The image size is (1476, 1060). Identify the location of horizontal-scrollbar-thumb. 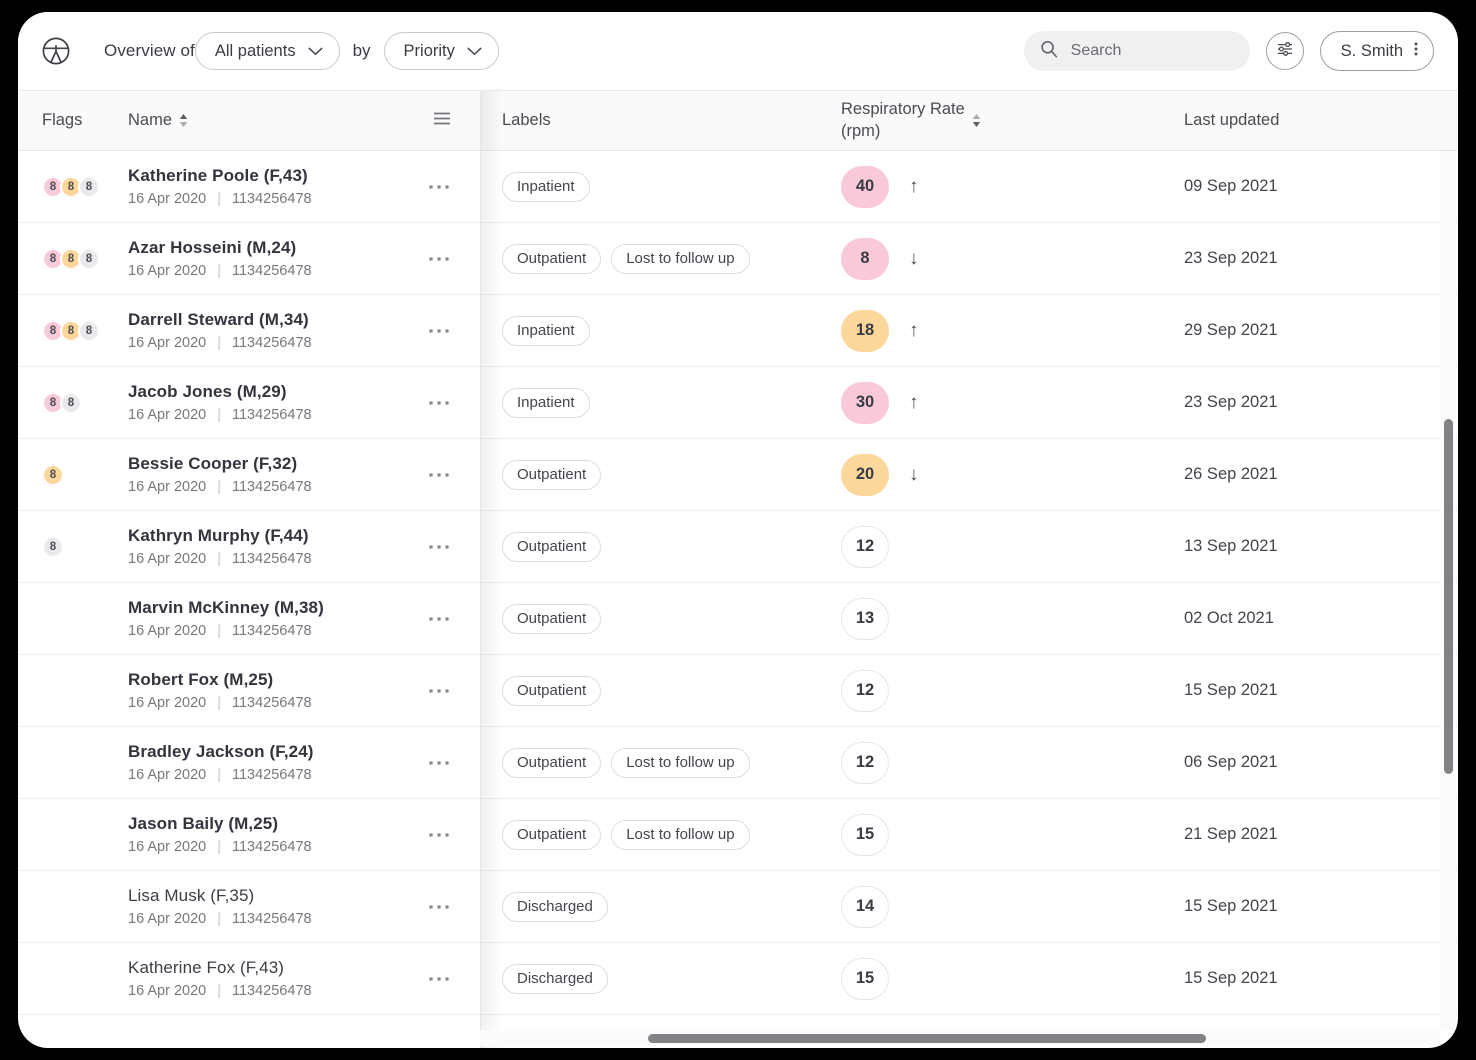
(927, 1038).